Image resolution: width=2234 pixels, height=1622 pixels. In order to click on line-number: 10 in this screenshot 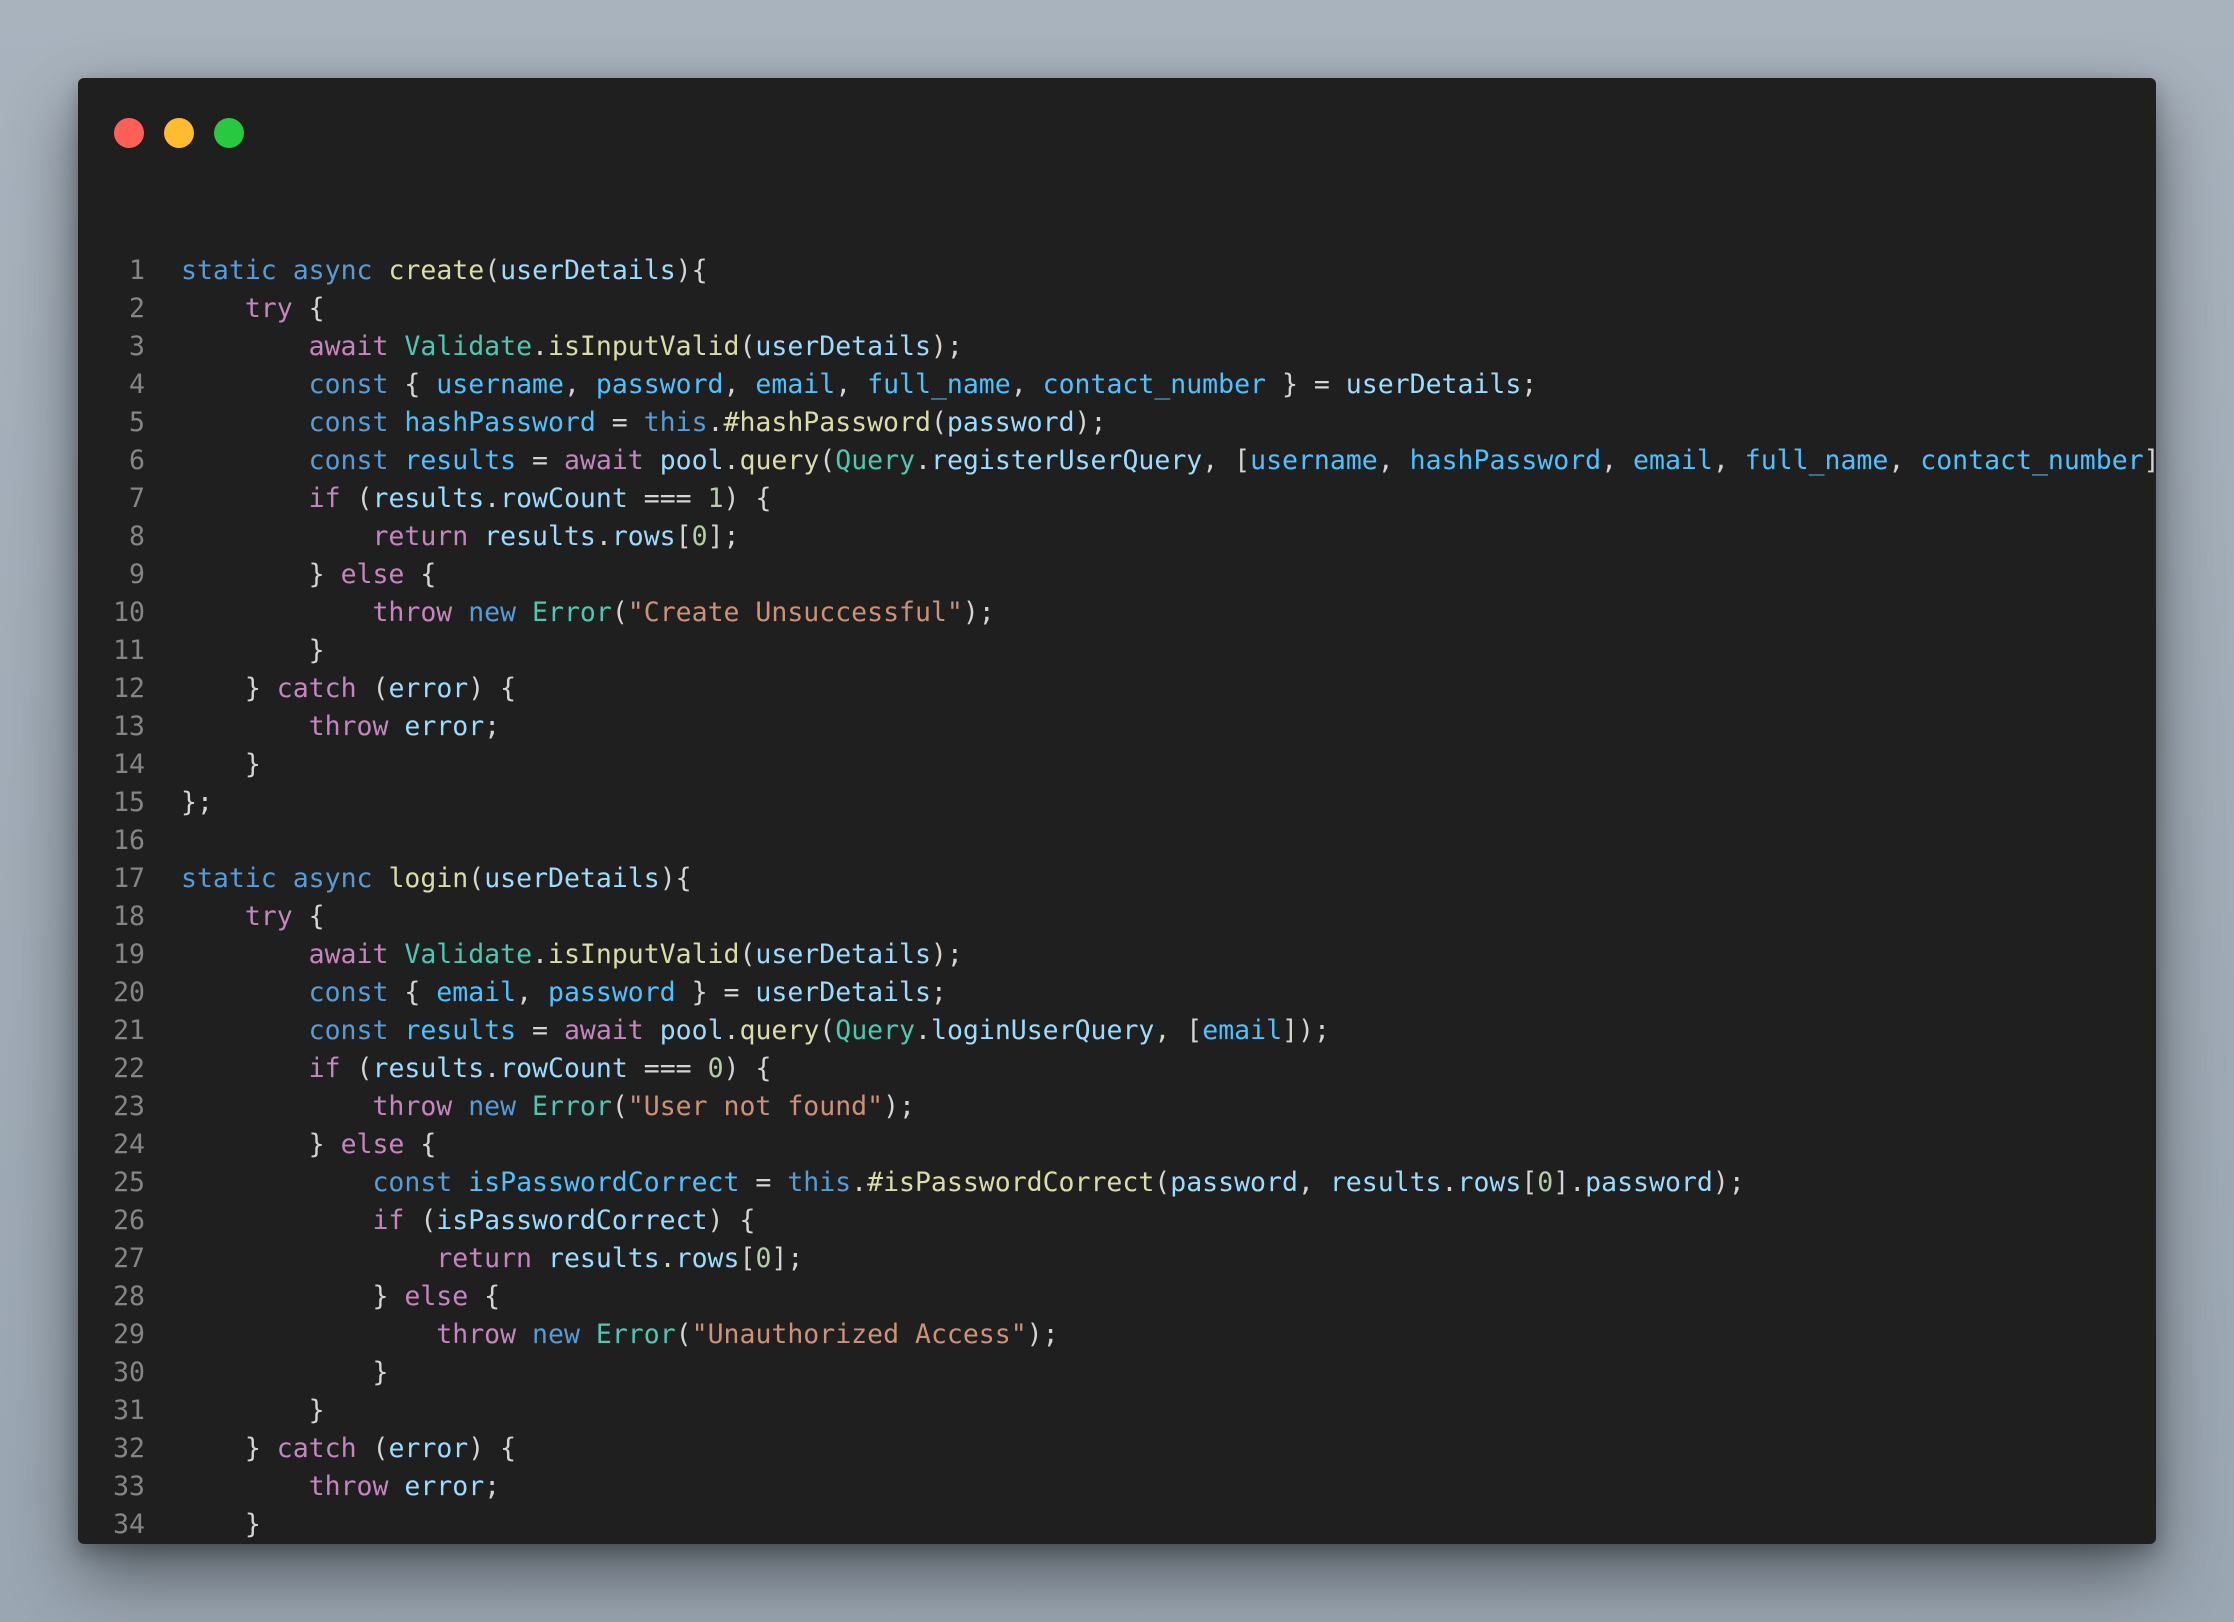, I will do `click(129, 612)`.